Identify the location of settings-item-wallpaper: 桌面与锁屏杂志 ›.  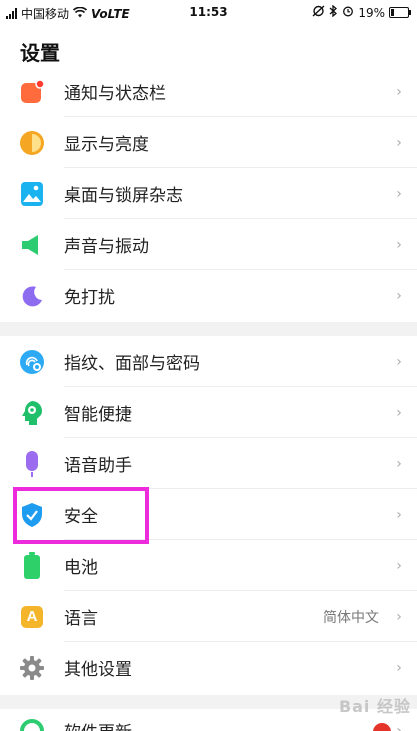
(208, 193).